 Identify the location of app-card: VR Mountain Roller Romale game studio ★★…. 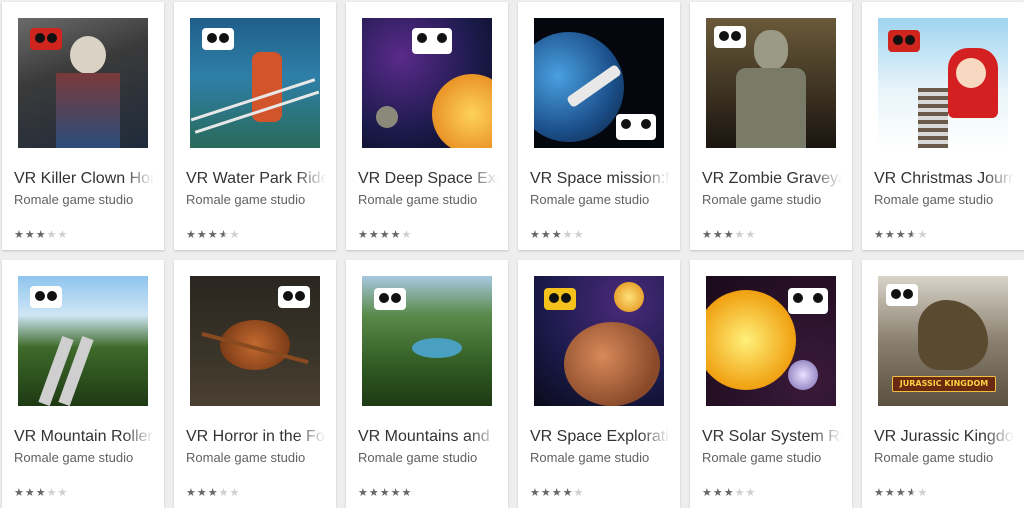
(83, 384).